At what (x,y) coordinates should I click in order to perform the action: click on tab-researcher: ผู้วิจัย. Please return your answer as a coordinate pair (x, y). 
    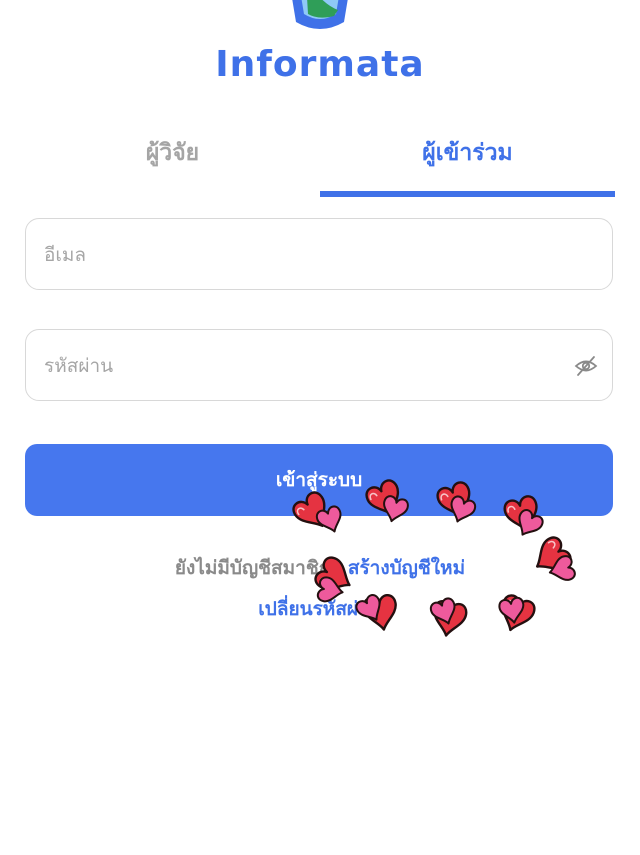
    Looking at the image, I should click on (172, 158).